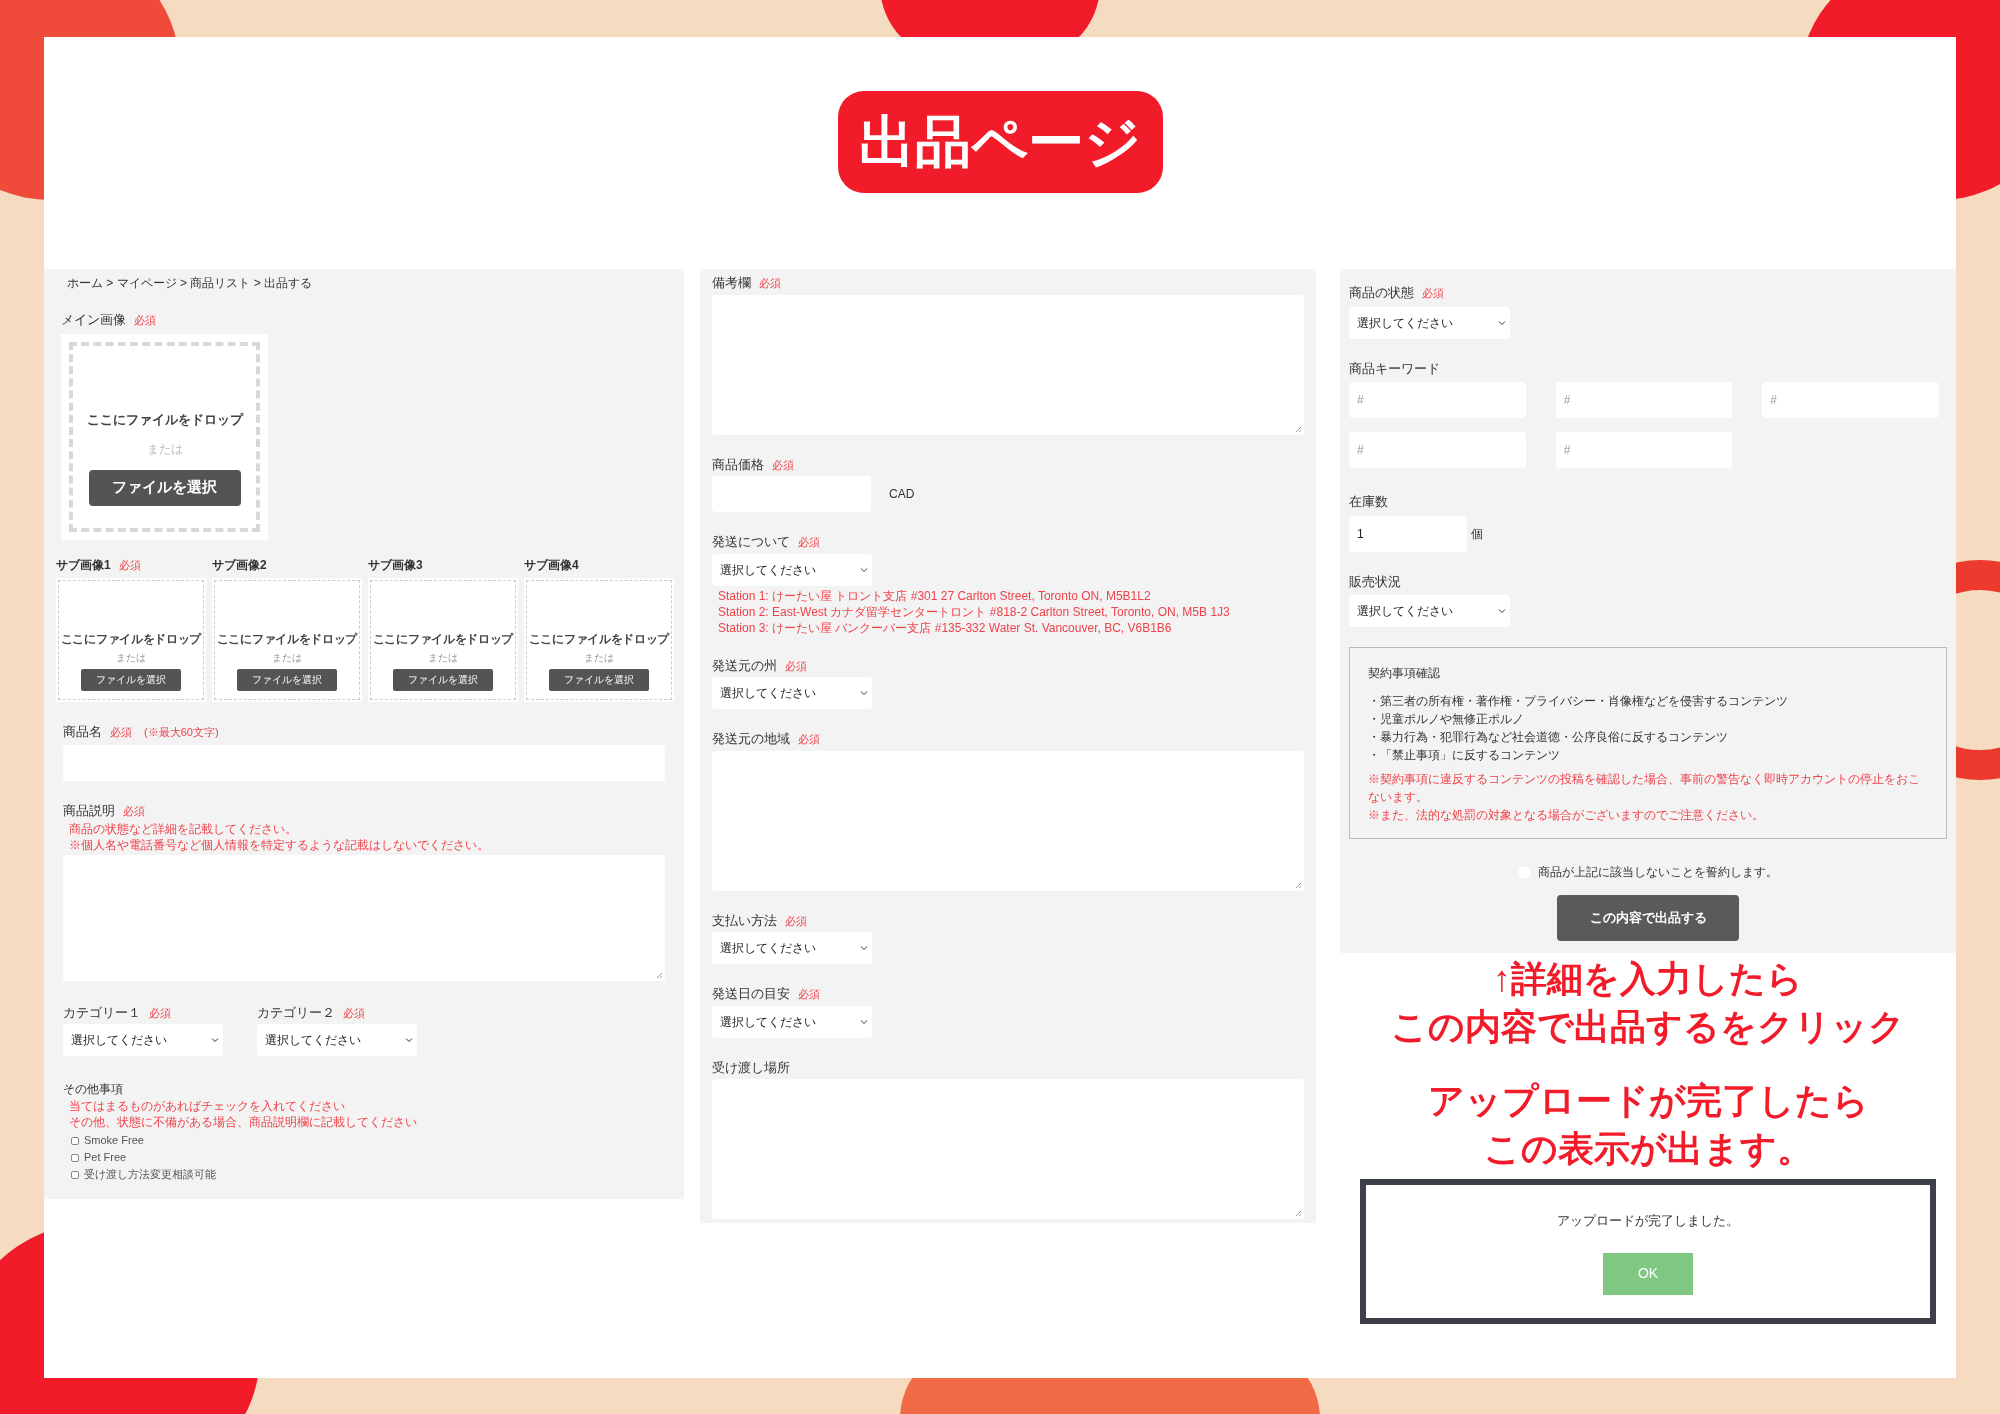 This screenshot has width=2000, height=1414. Describe the element at coordinates (1578, 701) in the screenshot. I see `terms-item: ・第三者の所有権・著作権・プライバシー・肖像権などを侵害するコンテンツ` at that location.